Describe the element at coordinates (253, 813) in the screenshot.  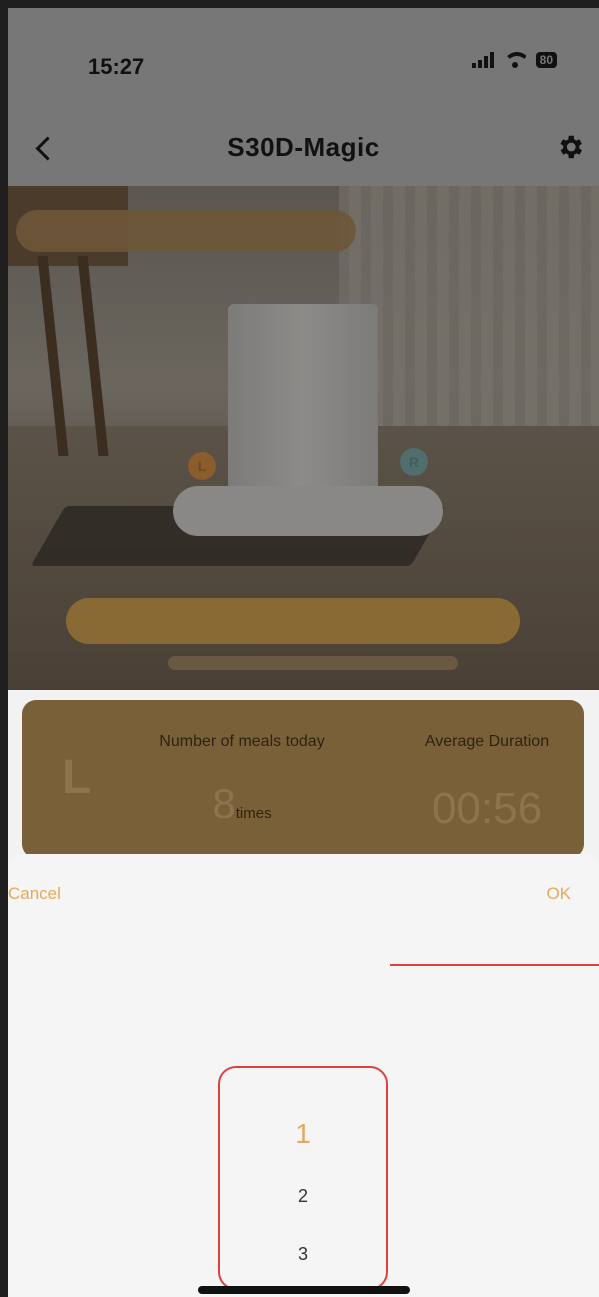
I see `meals-unit: times` at that location.